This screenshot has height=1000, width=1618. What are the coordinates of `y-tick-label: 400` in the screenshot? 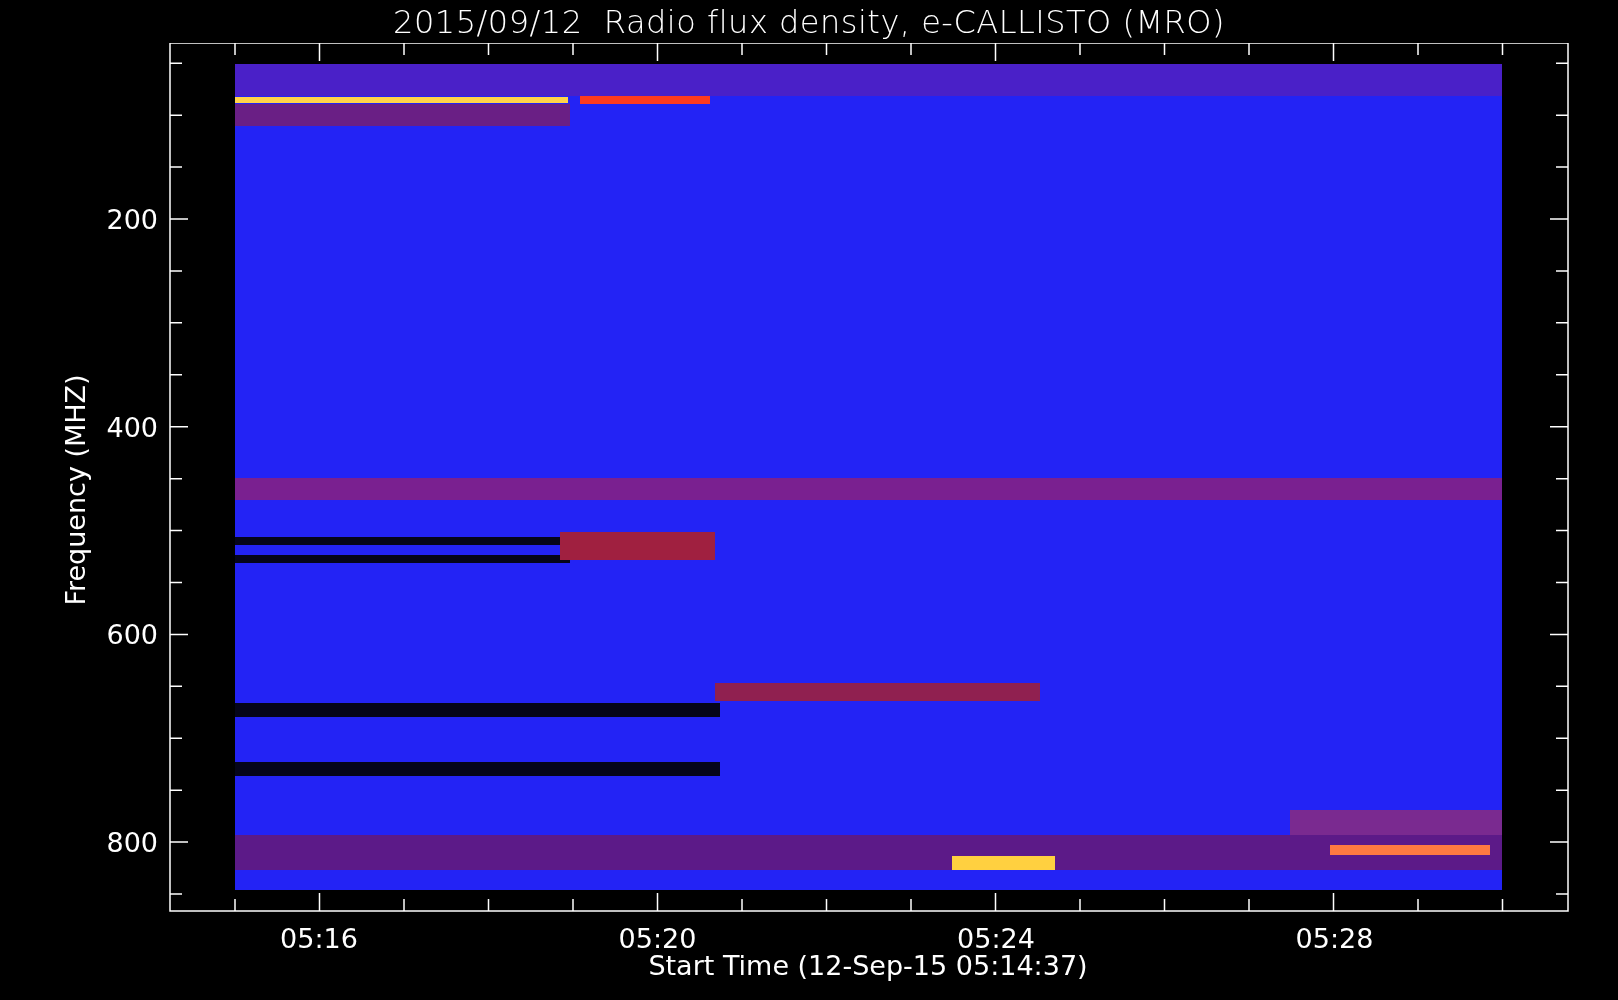 It's located at (132, 427).